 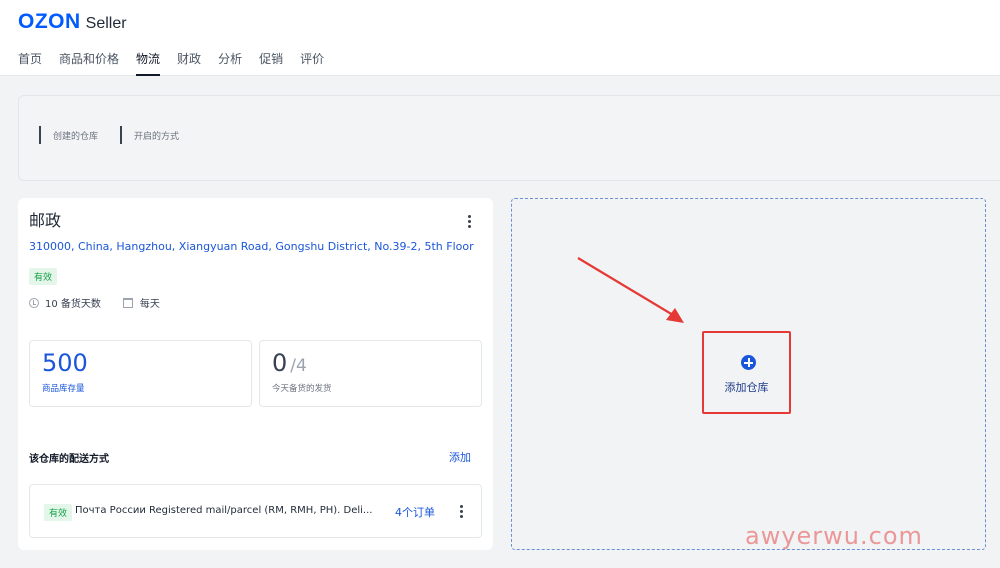 What do you see at coordinates (58, 512) in the screenshot?
I see `method-status-badge: 有效` at bounding box center [58, 512].